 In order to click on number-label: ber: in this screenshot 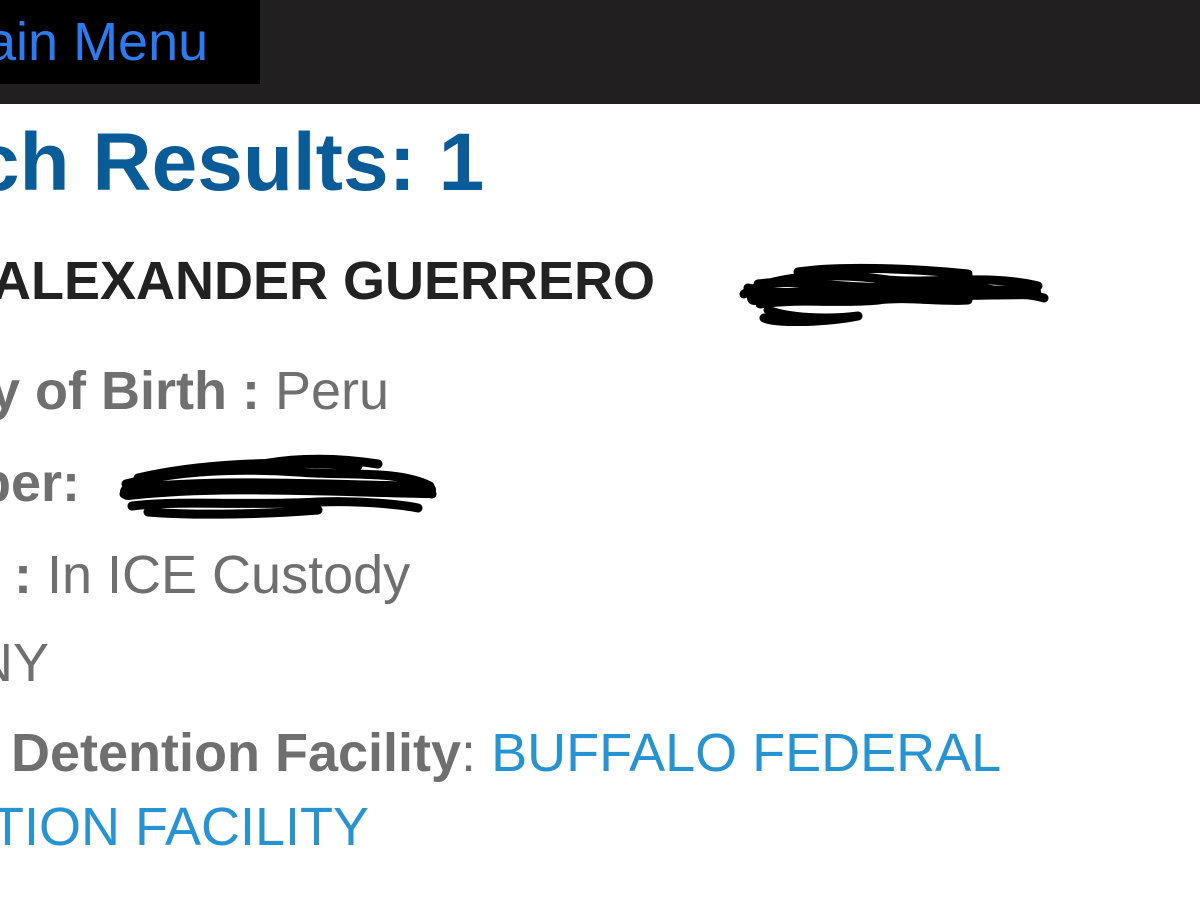, I will do `click(40, 483)`.